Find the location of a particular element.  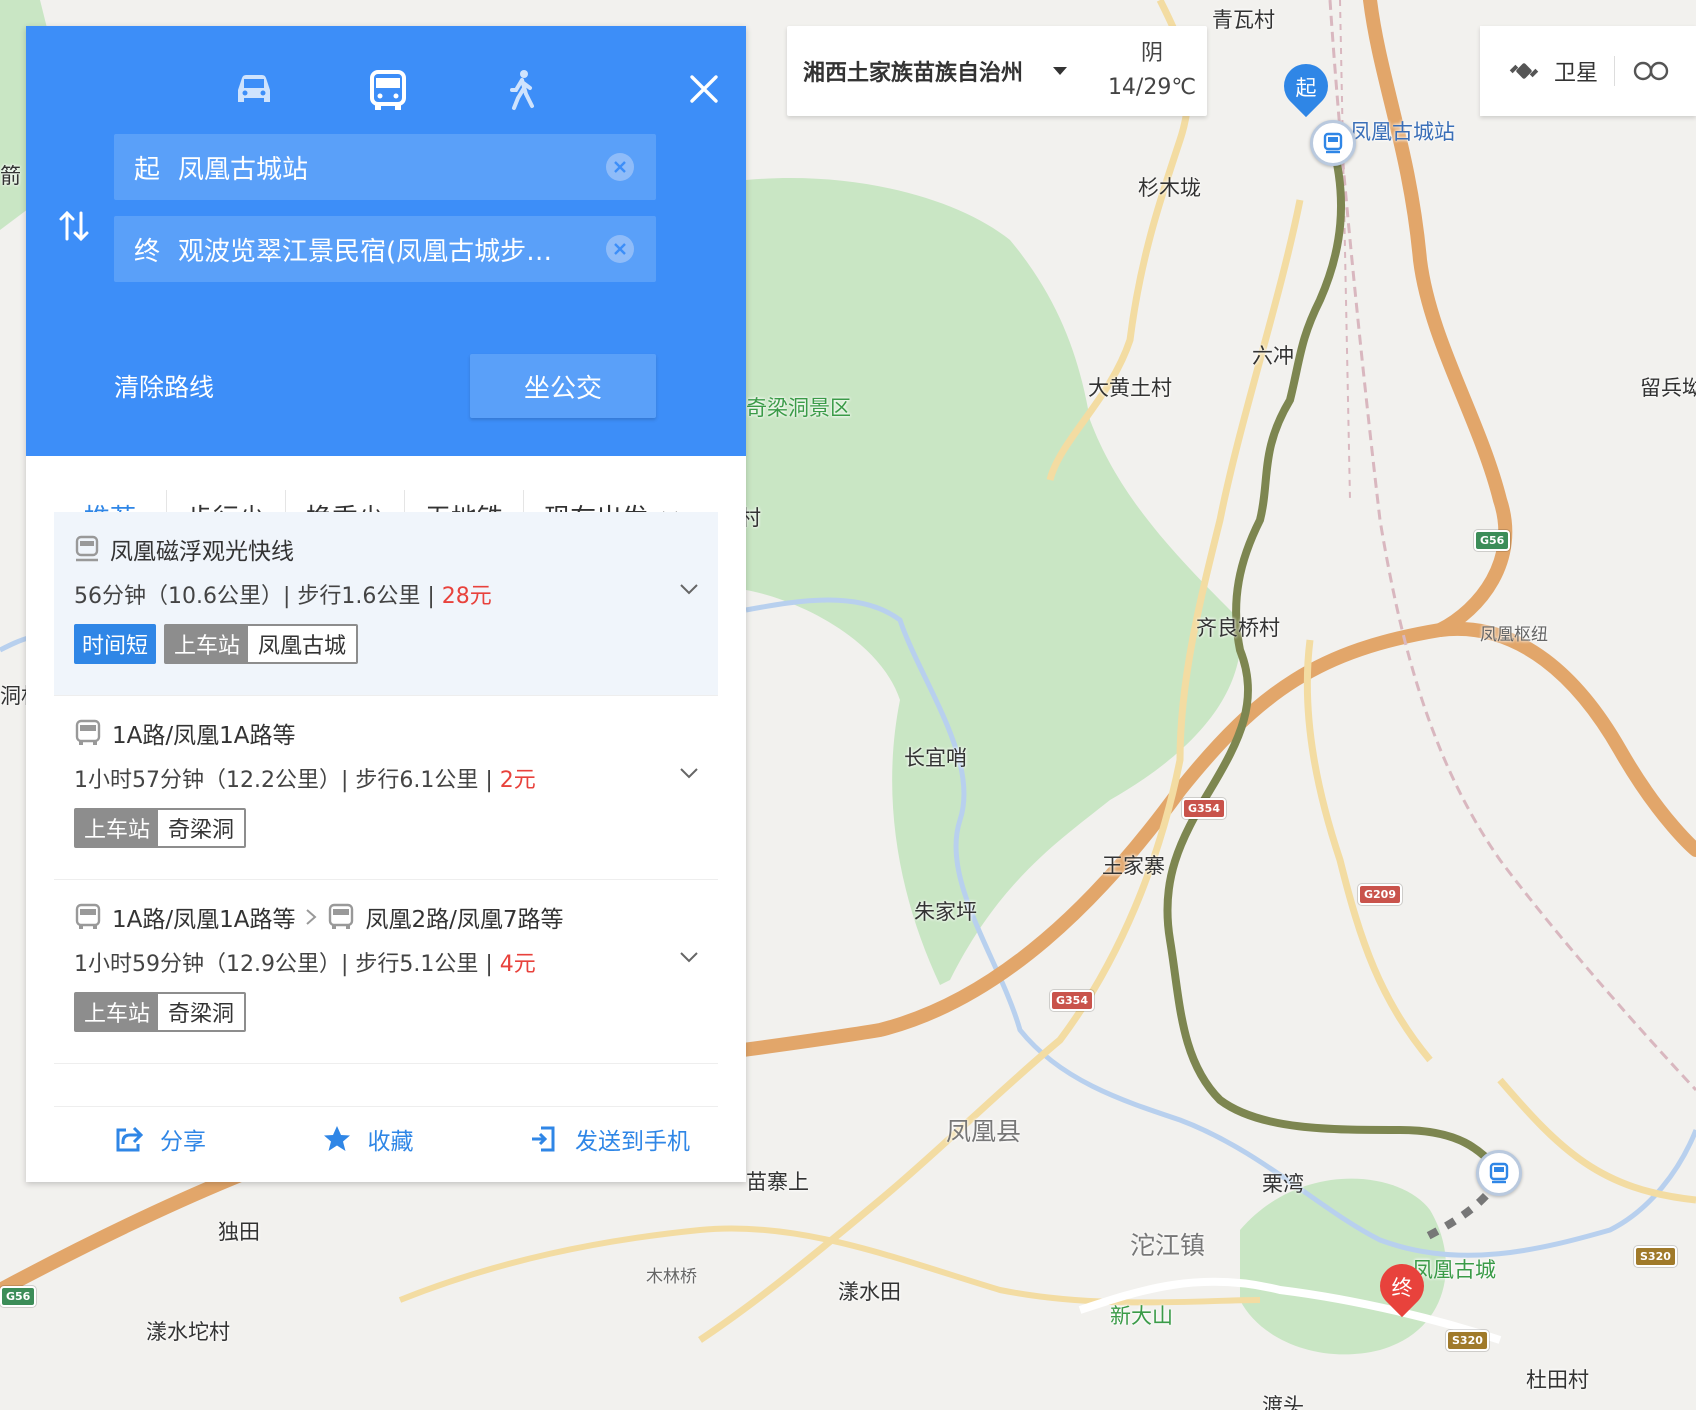

label-du: 渡头 is located at coordinates (1283, 1402).